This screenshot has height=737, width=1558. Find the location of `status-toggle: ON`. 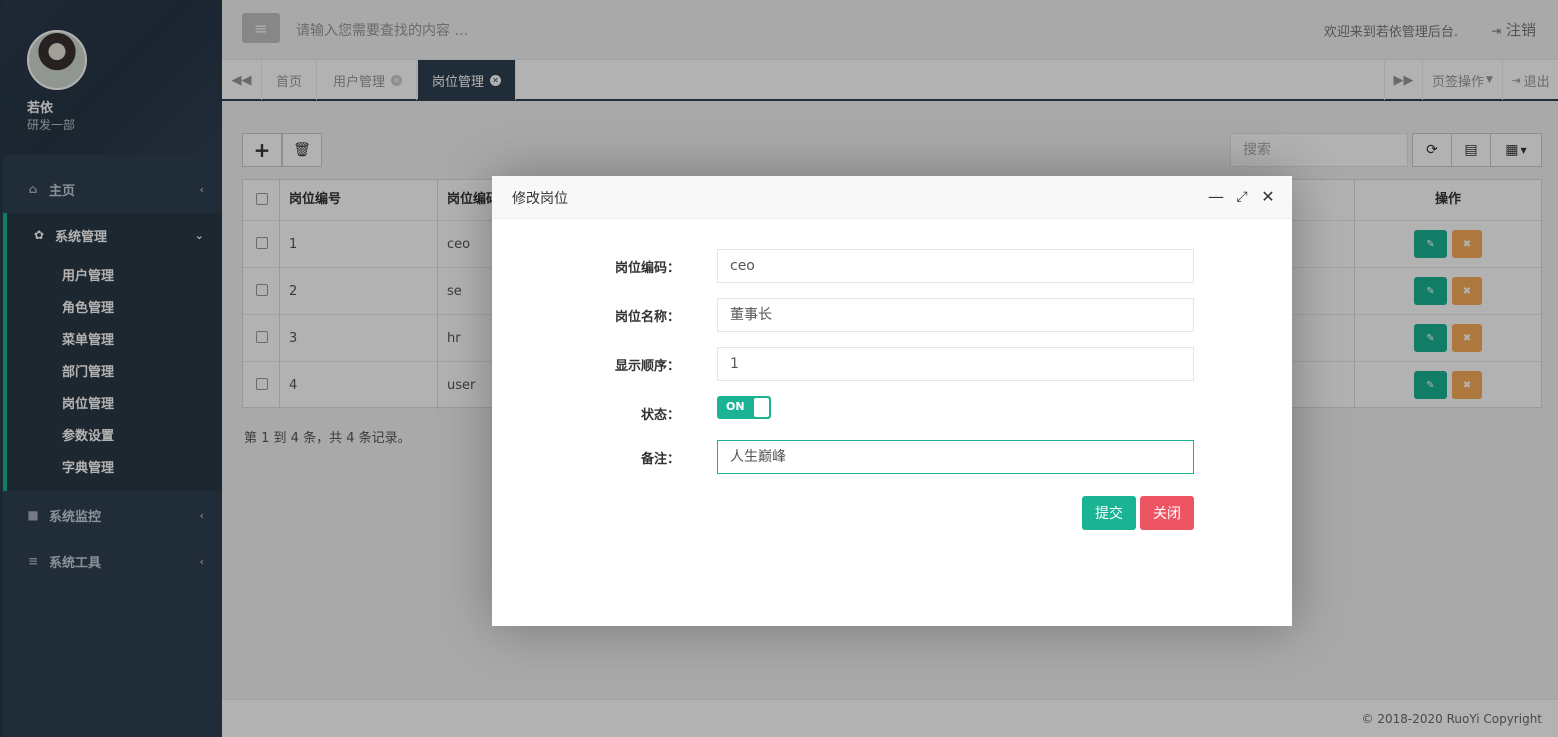

status-toggle: ON is located at coordinates (744, 407).